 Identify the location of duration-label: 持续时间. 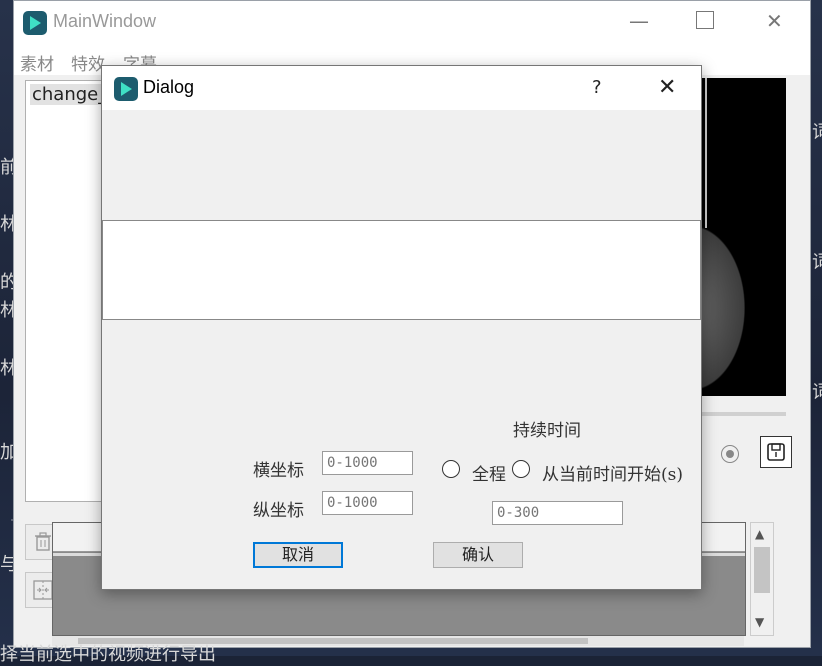
(547, 431).